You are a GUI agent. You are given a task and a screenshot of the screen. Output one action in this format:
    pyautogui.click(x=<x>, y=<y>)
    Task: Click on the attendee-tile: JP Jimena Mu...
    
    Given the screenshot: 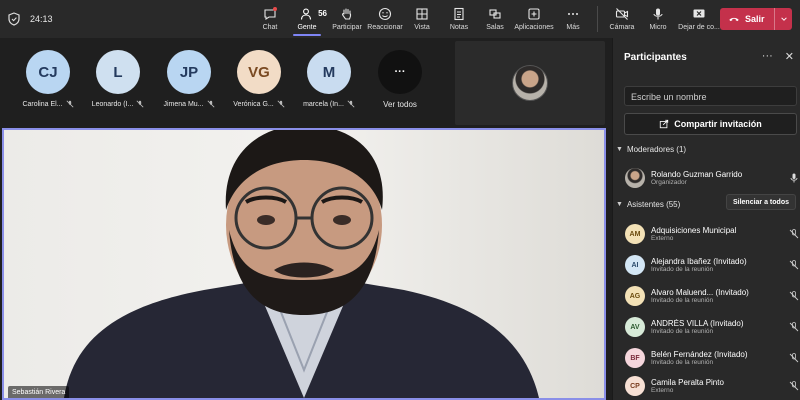 What is the action you would take?
    pyautogui.click(x=189, y=79)
    